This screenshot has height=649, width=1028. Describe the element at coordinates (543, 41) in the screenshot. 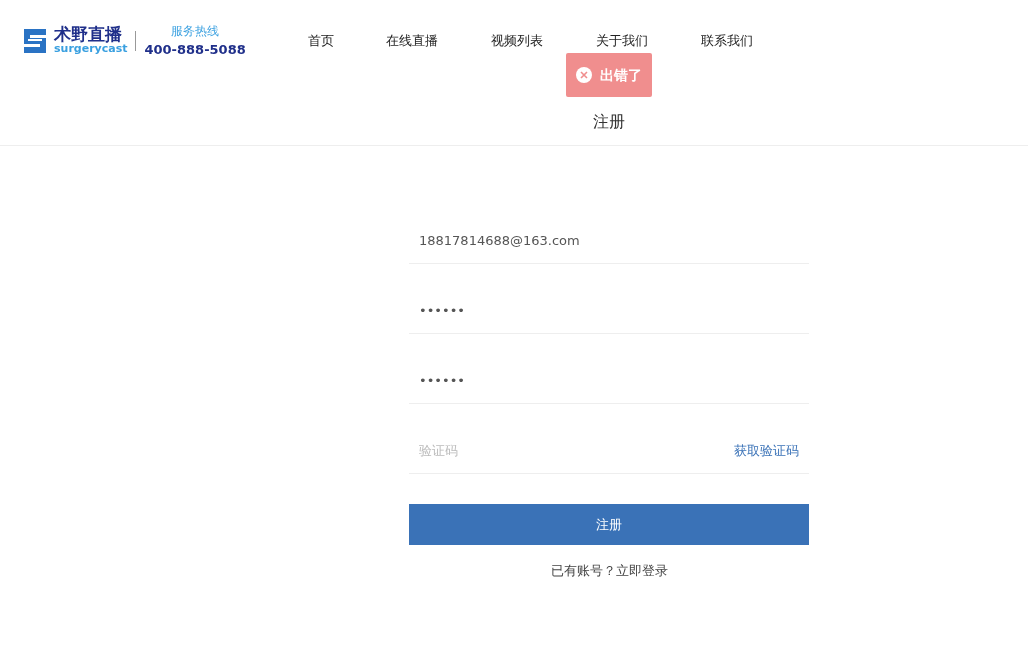

I see `nav-link: 视频列表` at that location.